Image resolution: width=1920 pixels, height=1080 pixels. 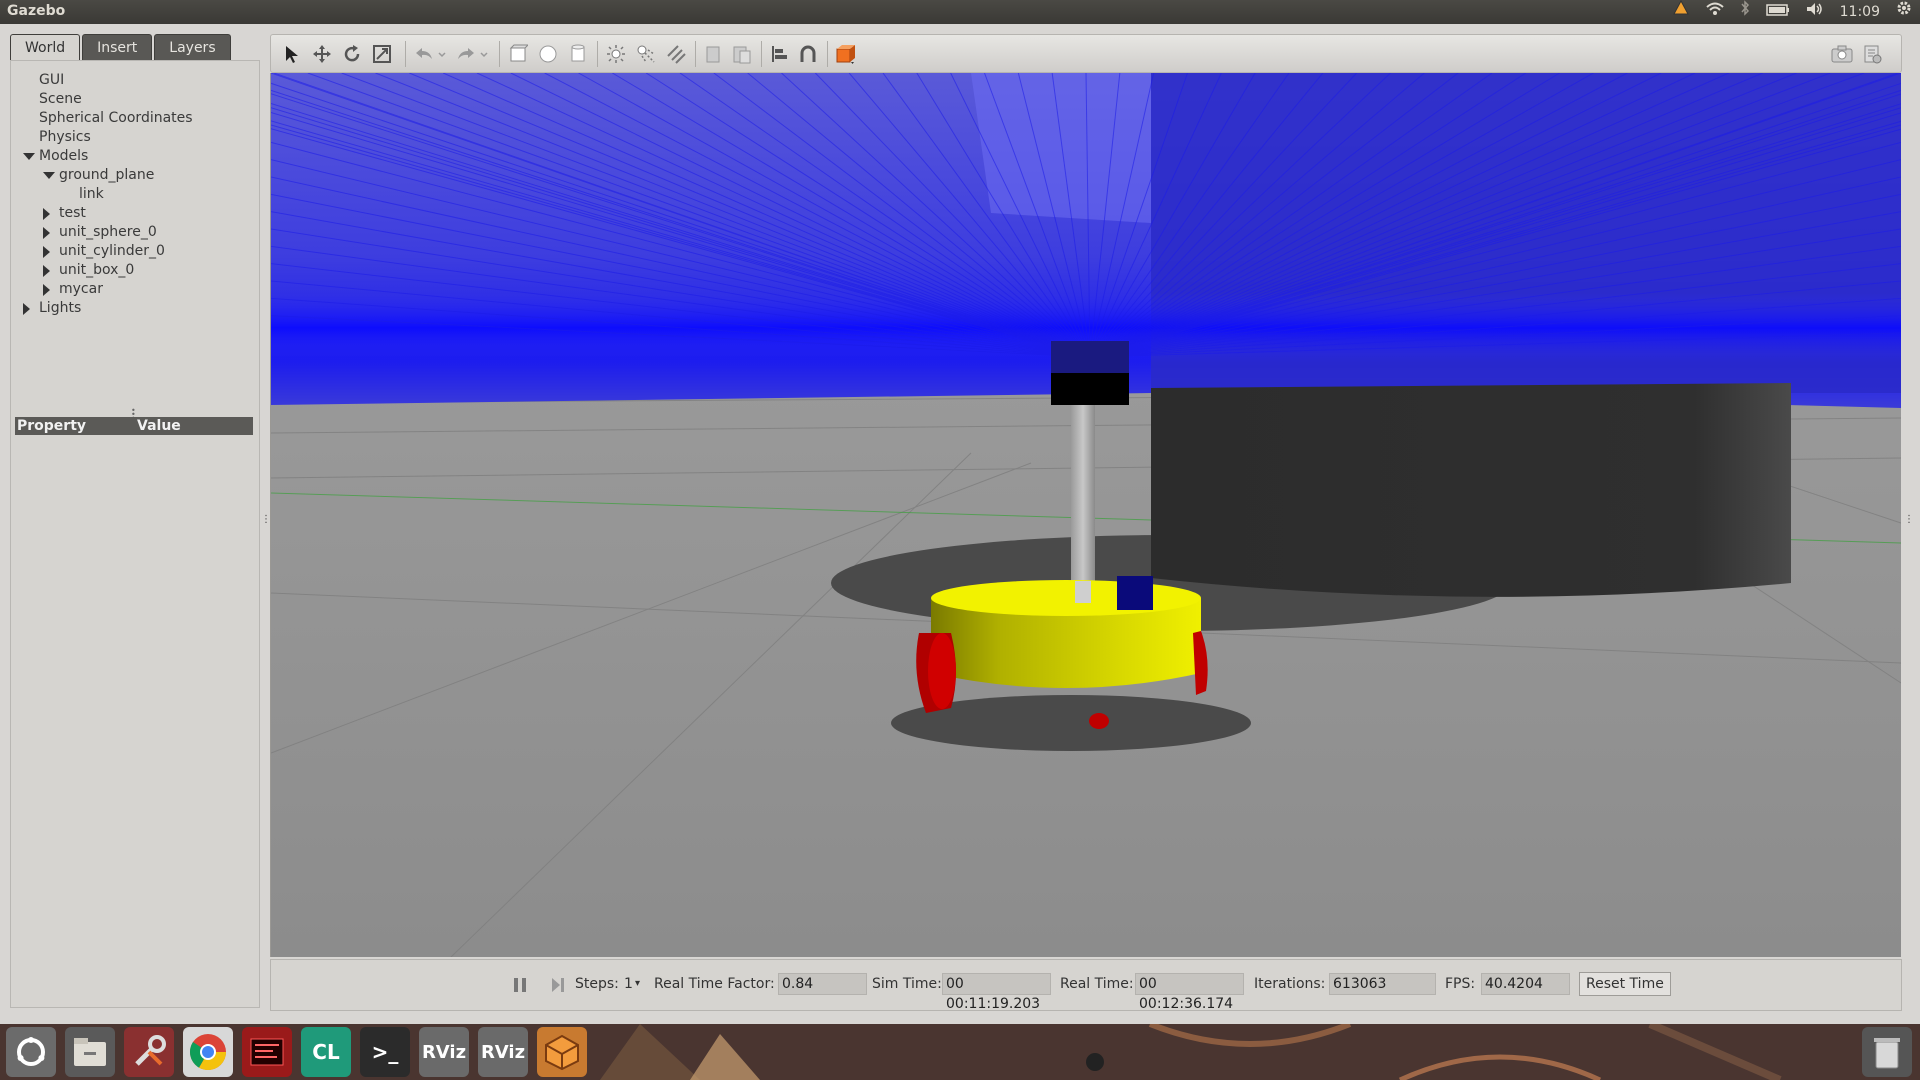 What do you see at coordinates (1189, 992) in the screenshot?
I see `real-time-value: 00 00:12:36.174` at bounding box center [1189, 992].